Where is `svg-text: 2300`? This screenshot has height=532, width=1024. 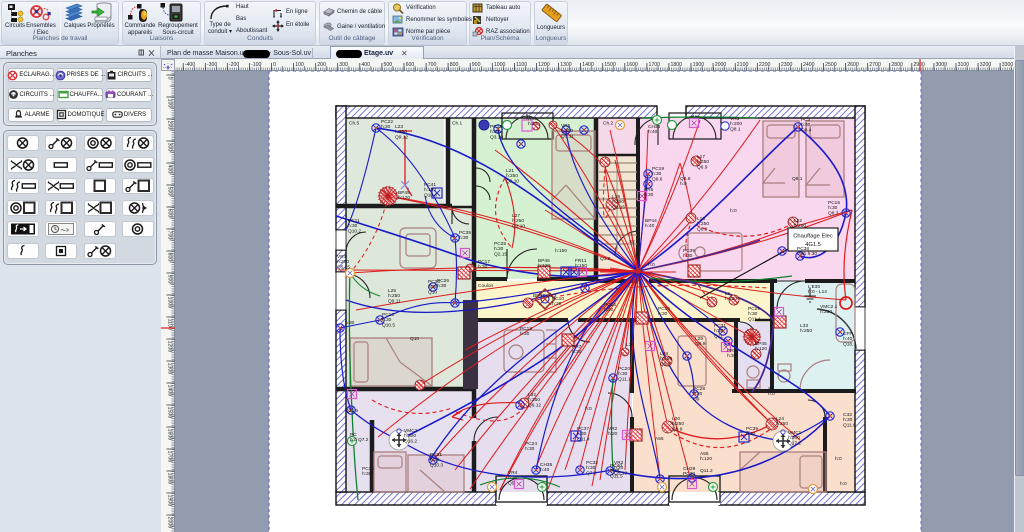
svg-text: 2300 is located at coordinates (787, 65).